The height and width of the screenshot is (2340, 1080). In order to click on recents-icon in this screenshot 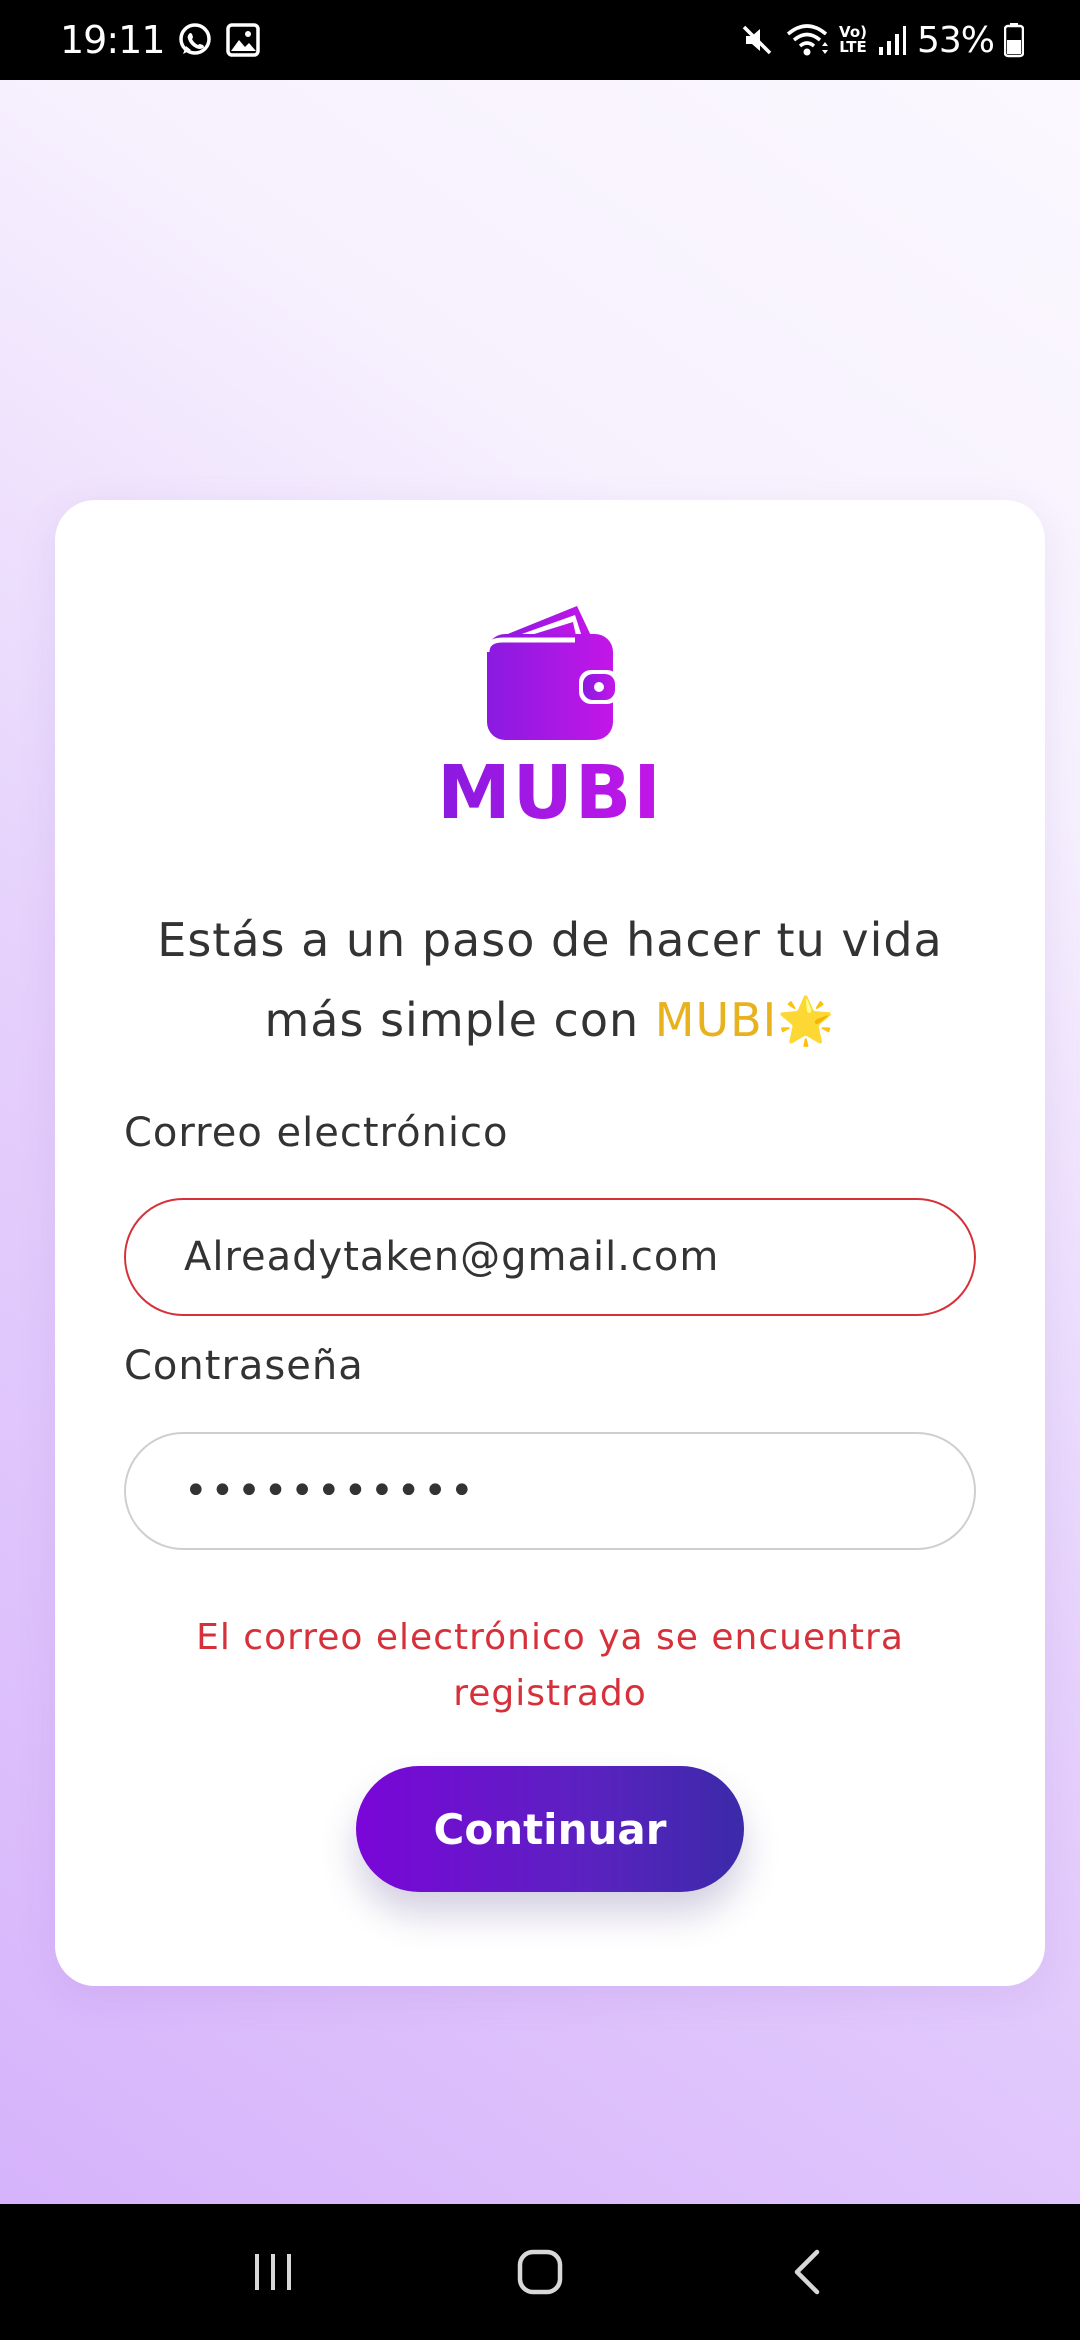, I will do `click(273, 2272)`.